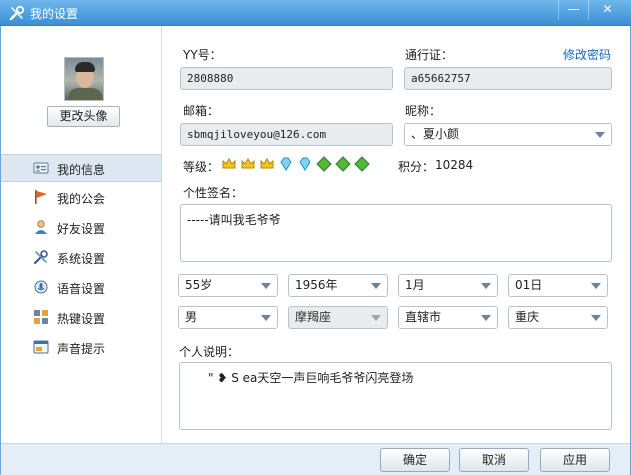 This screenshot has width=631, height=475. What do you see at coordinates (84, 79) in the screenshot?
I see `avatar` at bounding box center [84, 79].